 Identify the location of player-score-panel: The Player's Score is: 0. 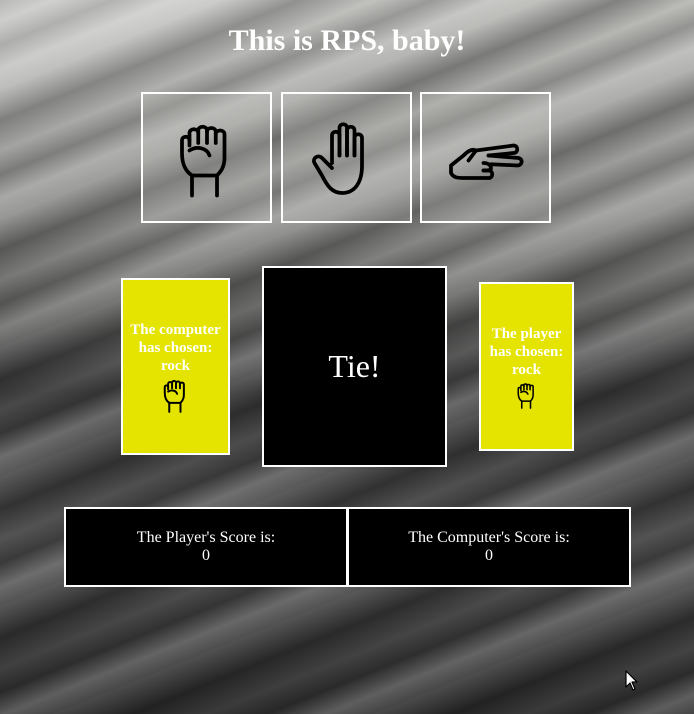
(206, 547).